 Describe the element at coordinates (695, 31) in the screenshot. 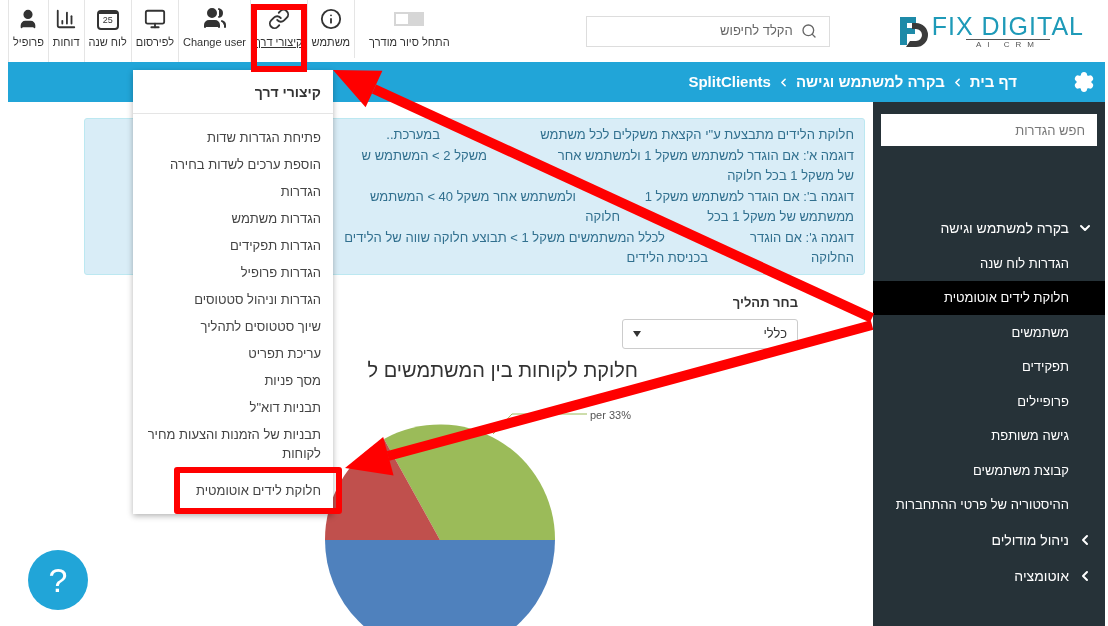

I see `search-input: הקלד לחיפוש` at that location.